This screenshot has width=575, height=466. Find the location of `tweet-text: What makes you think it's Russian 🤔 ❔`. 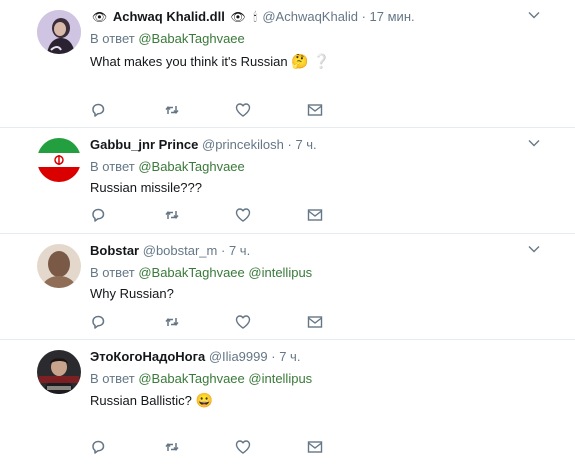

tweet-text: What makes you think it's Russian 🤔 ❔ is located at coordinates (210, 61).